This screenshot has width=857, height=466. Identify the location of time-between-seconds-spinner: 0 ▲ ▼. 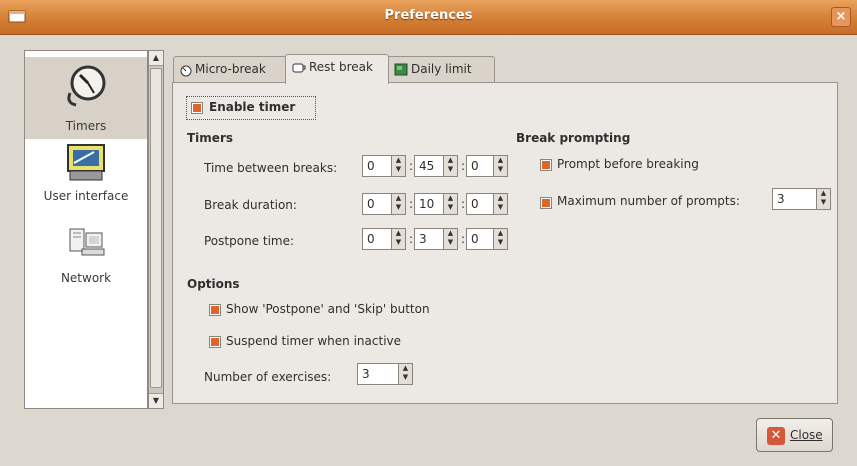
(487, 166).